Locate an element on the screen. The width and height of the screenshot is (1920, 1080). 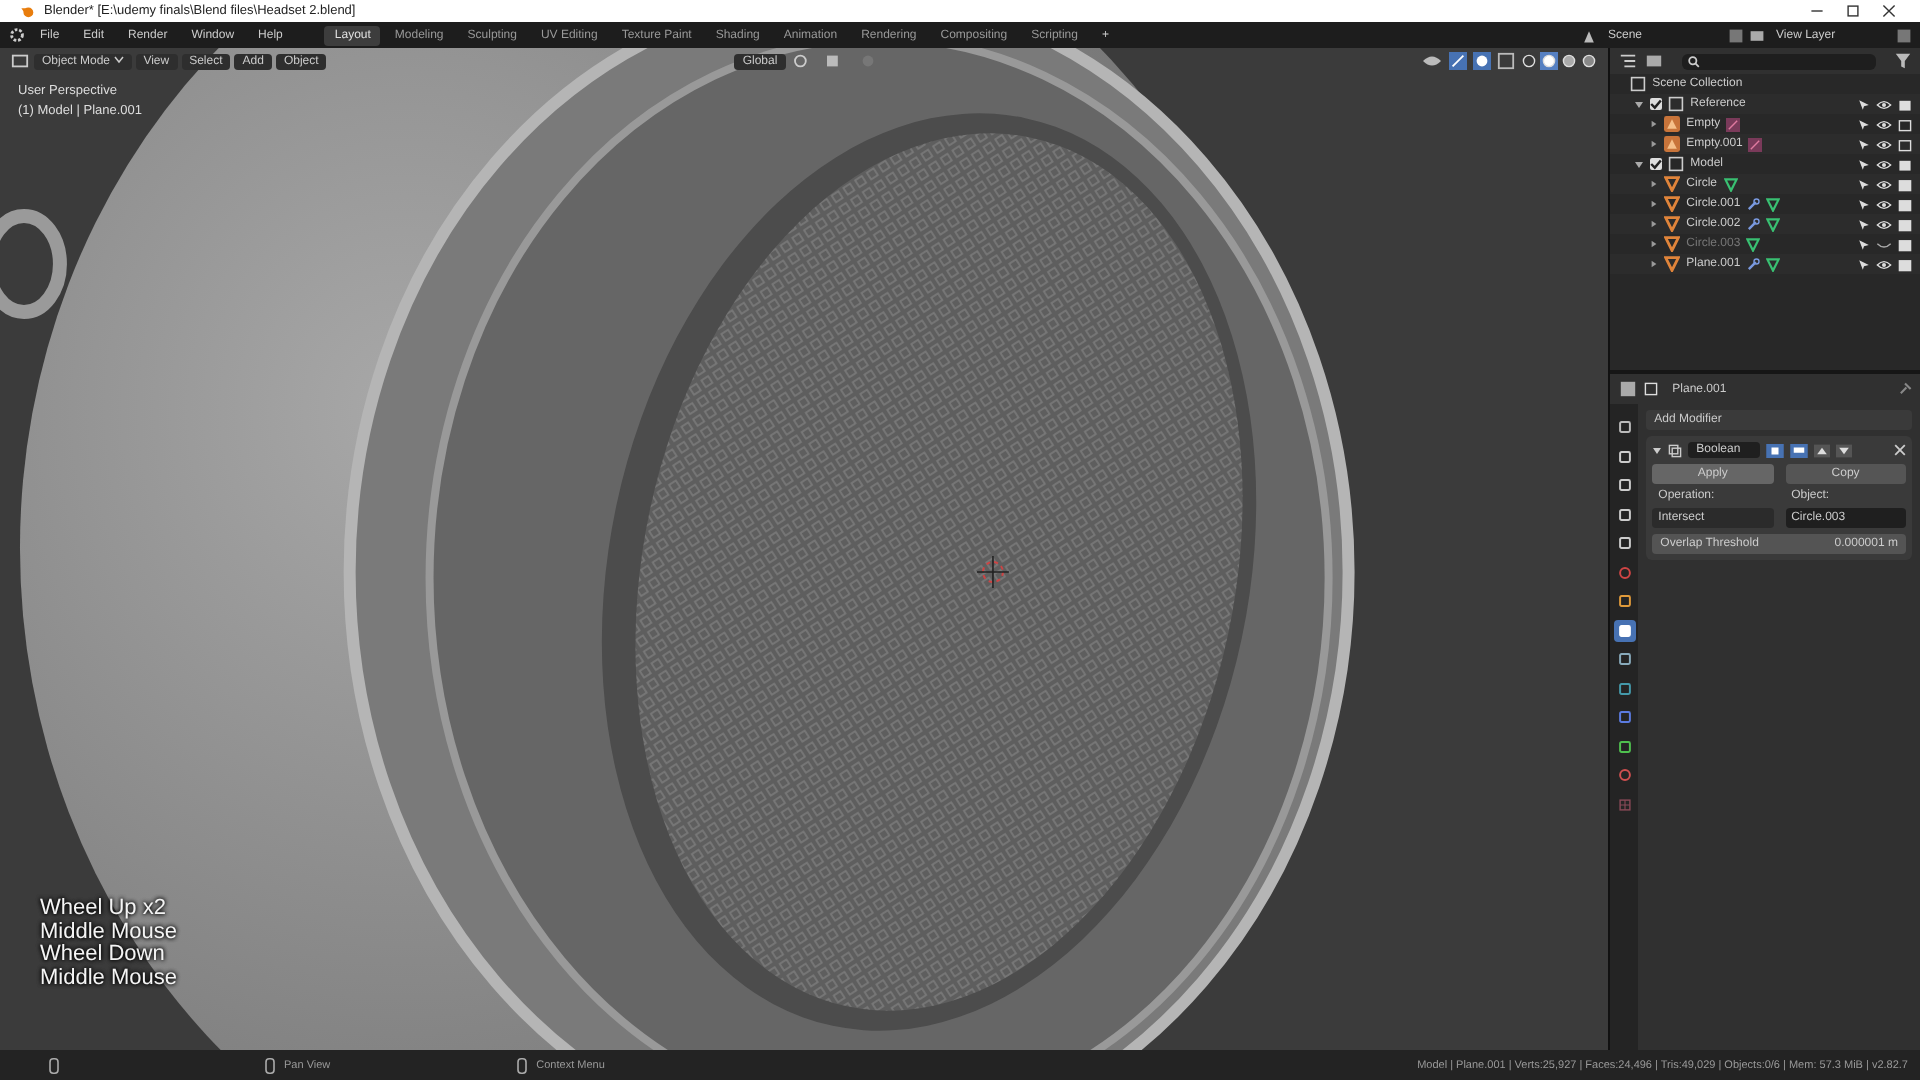
mesh-data-icon is located at coordinates (1730, 184).